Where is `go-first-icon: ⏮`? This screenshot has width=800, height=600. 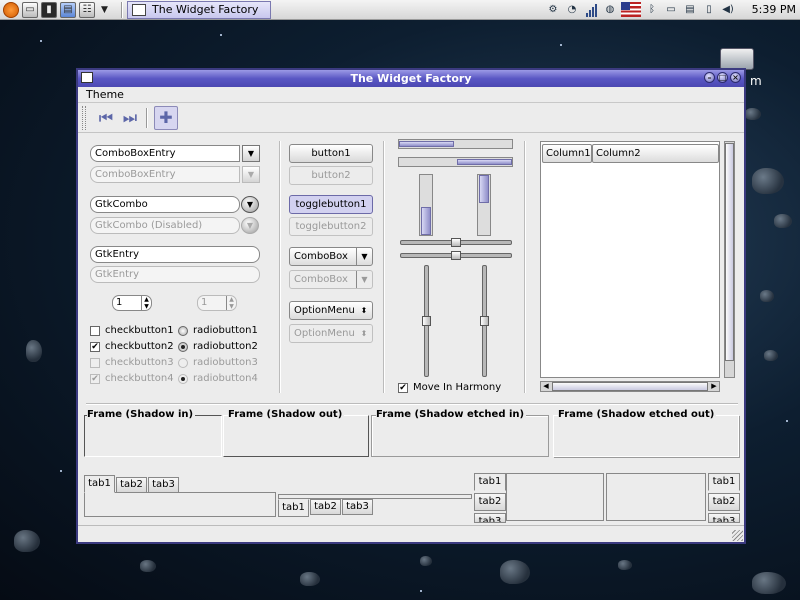
go-first-icon: ⏮ is located at coordinates (106, 118).